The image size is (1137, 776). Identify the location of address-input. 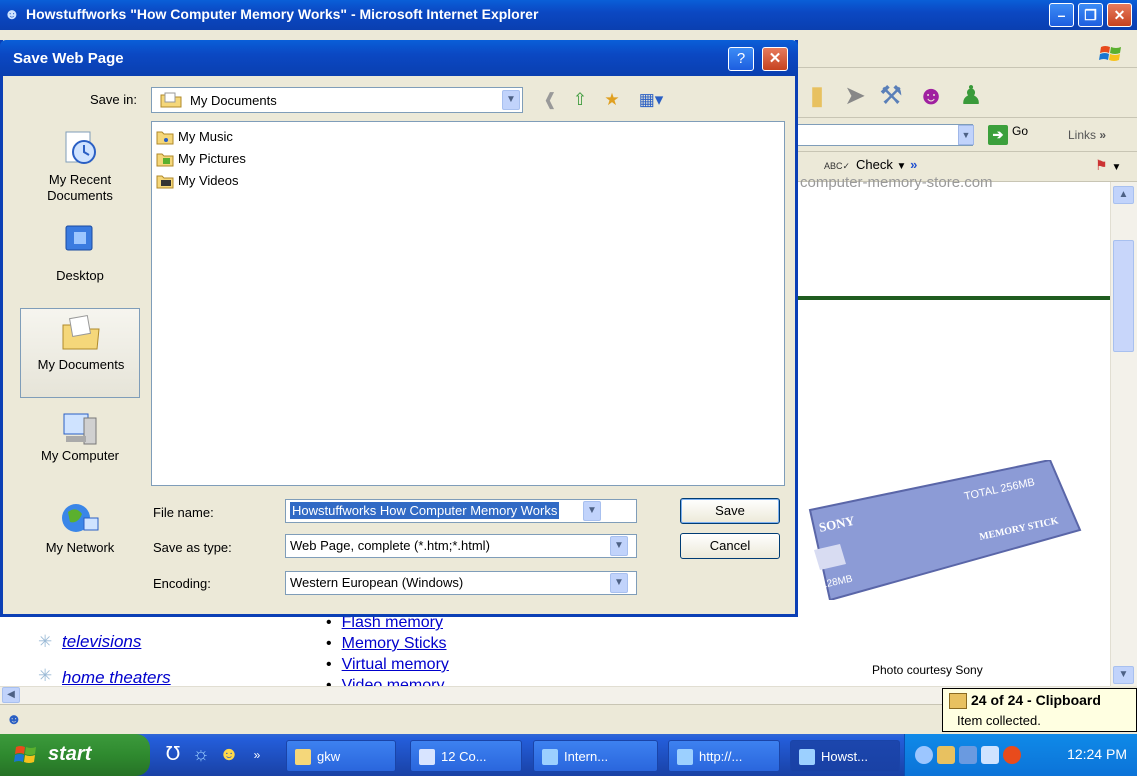
(881, 135).